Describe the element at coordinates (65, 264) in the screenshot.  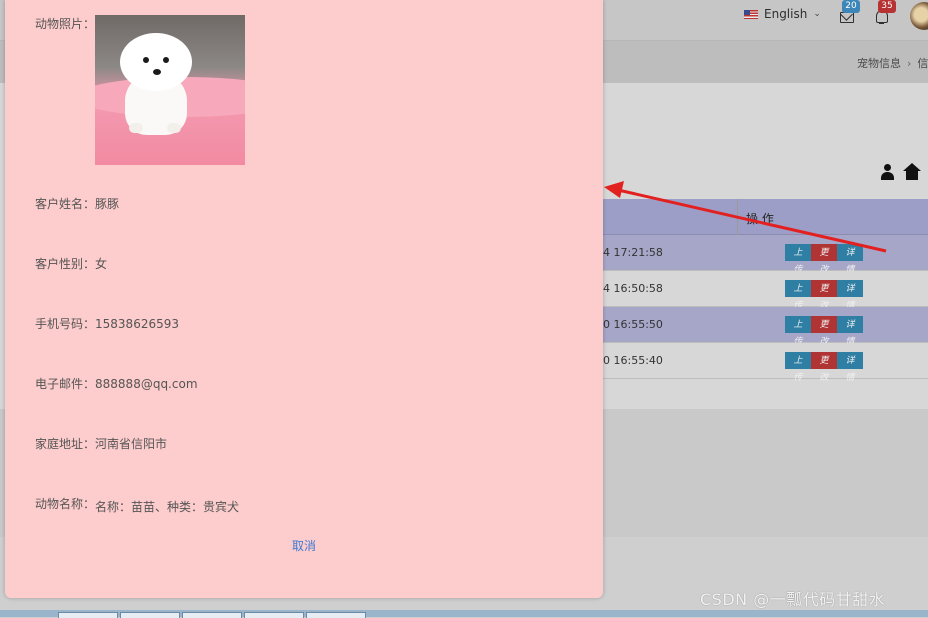
I see `gender-label: 客户性别：` at that location.